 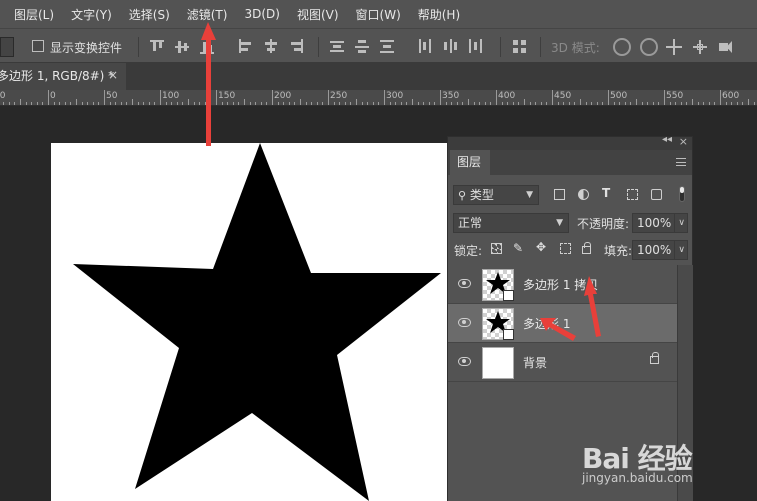 What do you see at coordinates (700, 47) in the screenshot?
I see `3d-slide-icon` at bounding box center [700, 47].